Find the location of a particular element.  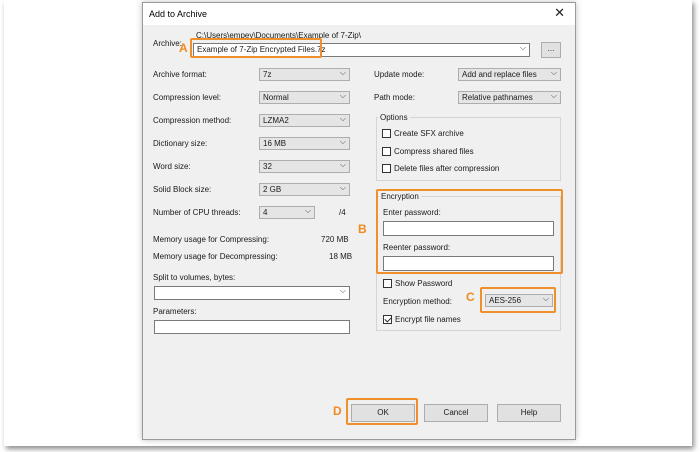

solid-block-size-label: Solid Block size: is located at coordinates (182, 189).